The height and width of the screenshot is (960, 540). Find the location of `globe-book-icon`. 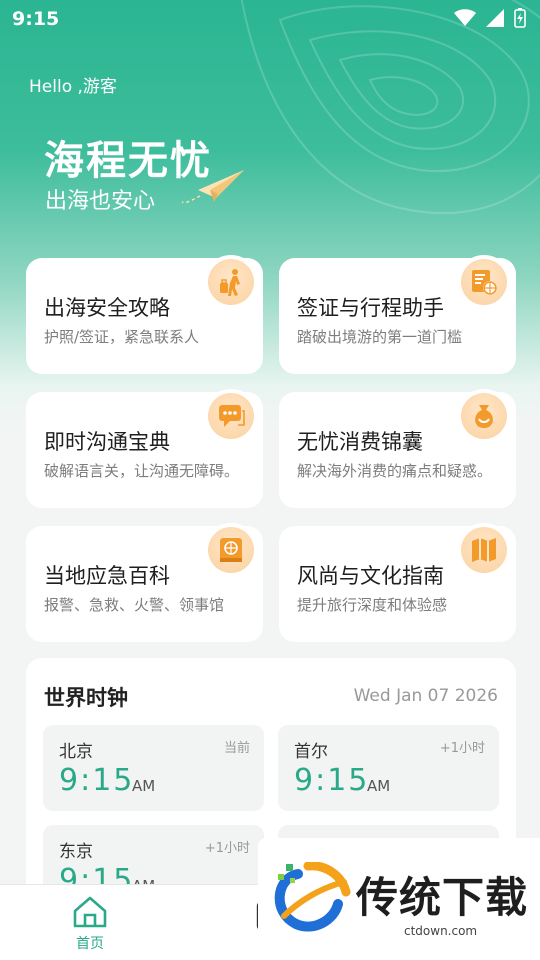

globe-book-icon is located at coordinates (231, 550).